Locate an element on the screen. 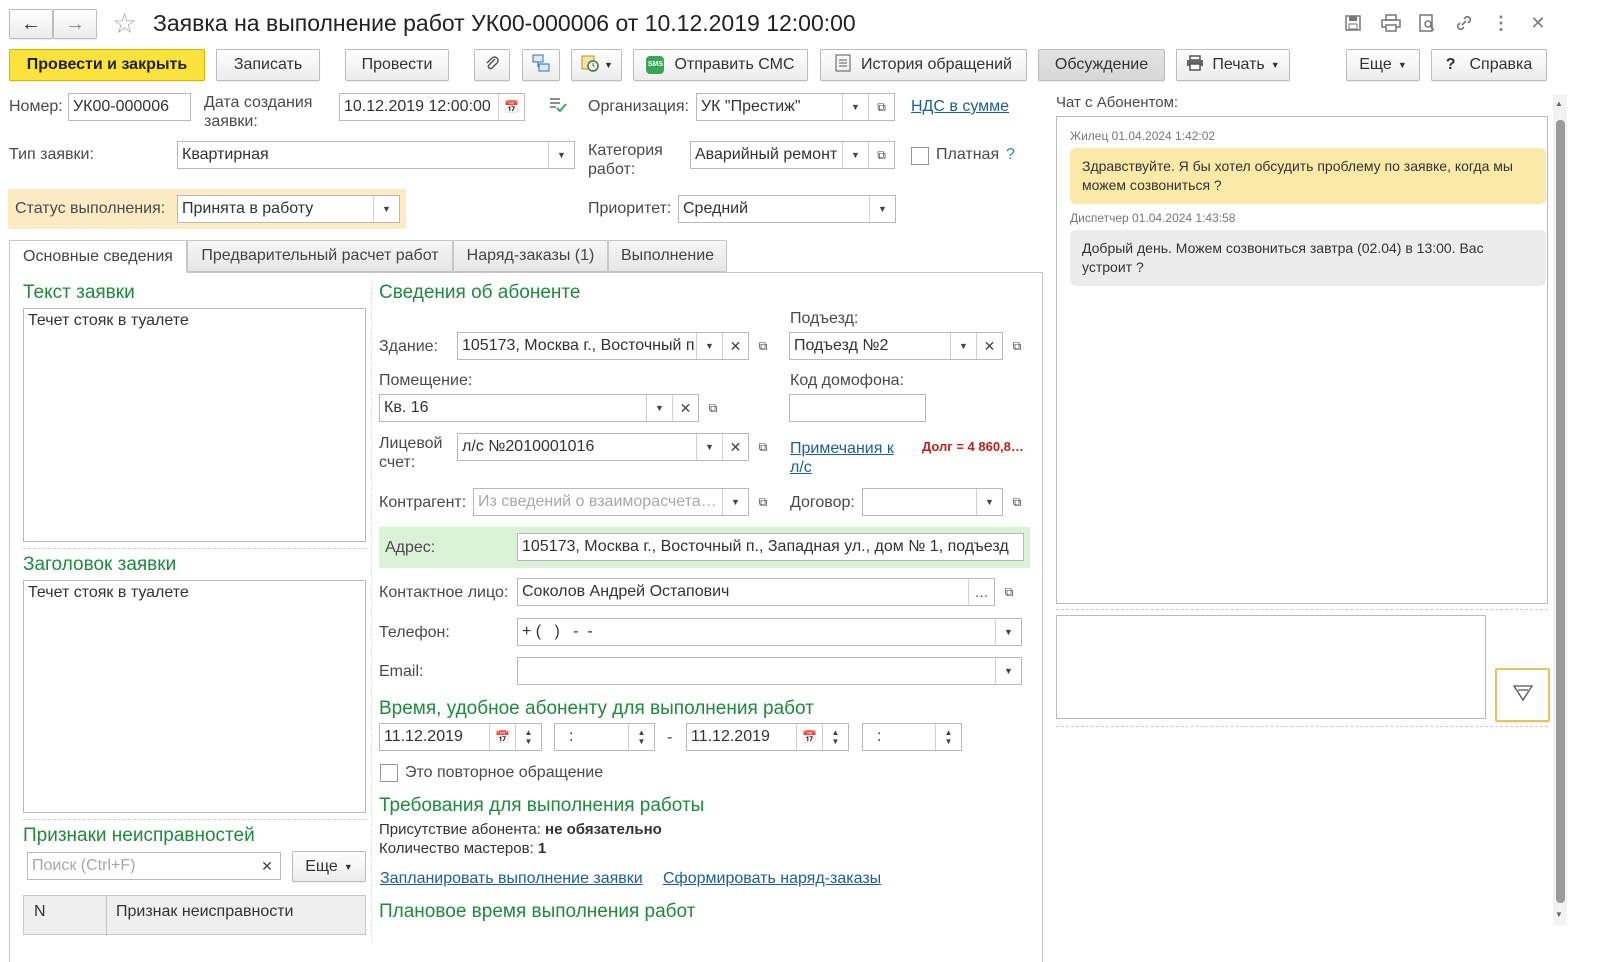 This screenshot has height=962, width=1597. structure-button is located at coordinates (541, 65).